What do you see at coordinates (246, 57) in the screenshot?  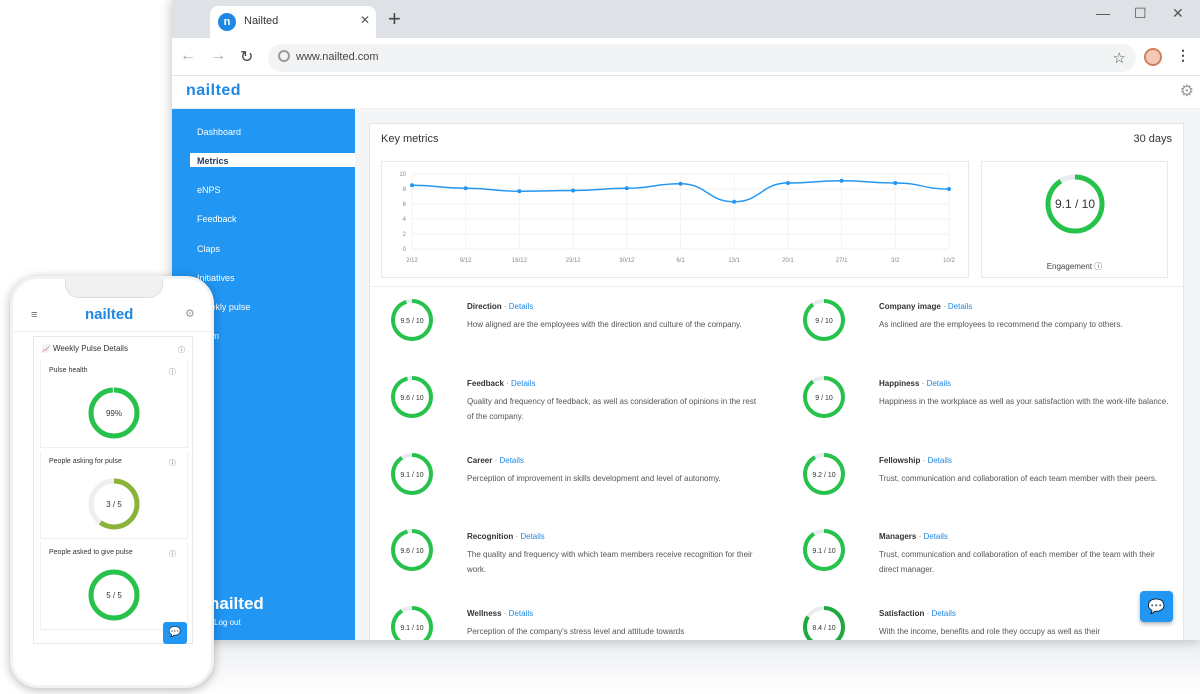 I see `reload-icon: ↻` at bounding box center [246, 57].